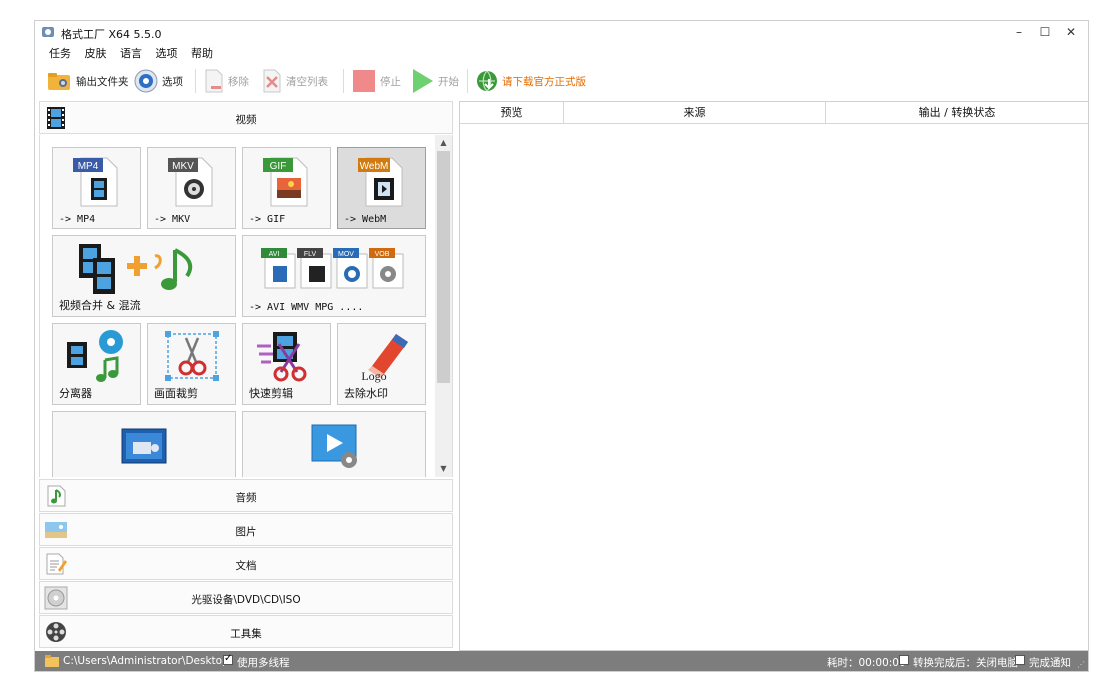 This screenshot has width=1120, height=688. What do you see at coordinates (228, 659) in the screenshot?
I see `multithread-checkbox` at bounding box center [228, 659].